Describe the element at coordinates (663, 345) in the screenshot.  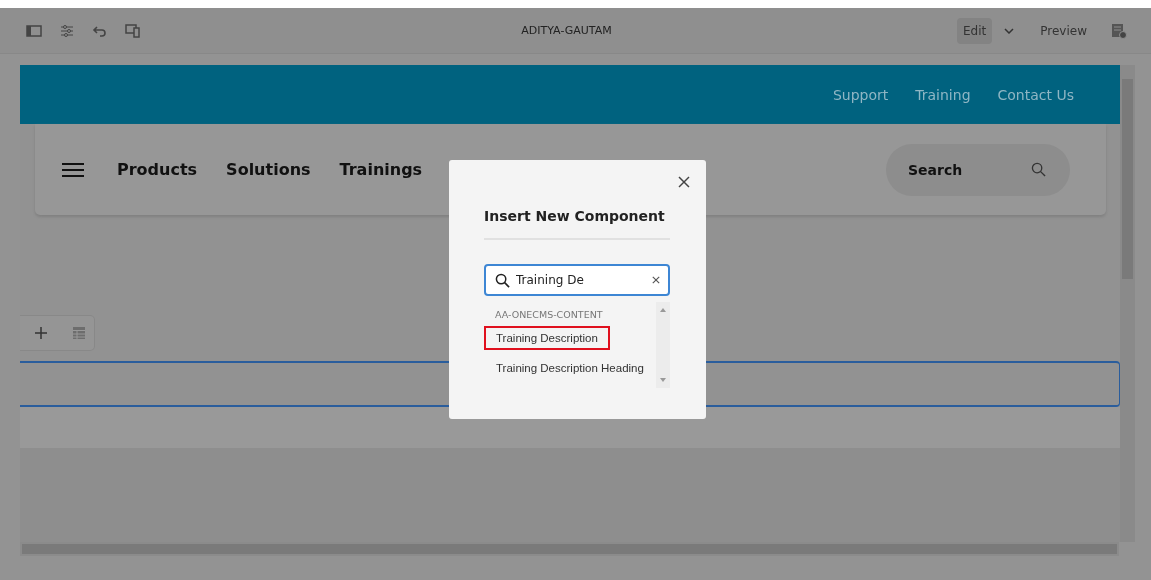
I see `list-scrollbar` at that location.